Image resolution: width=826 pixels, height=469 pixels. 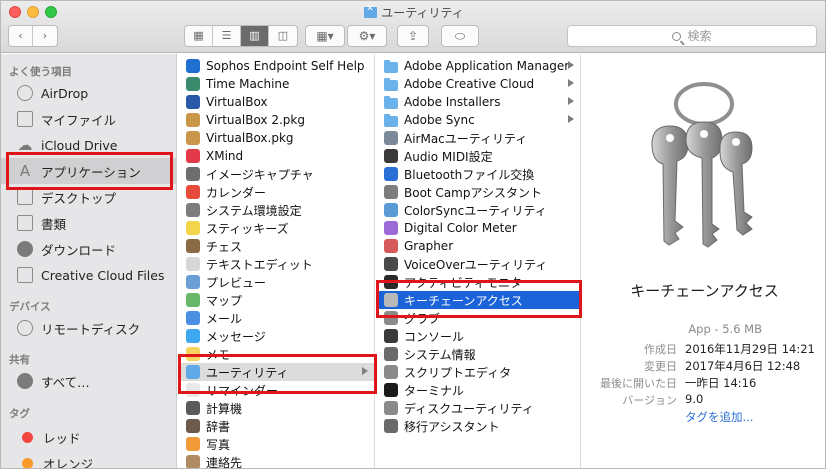 What do you see at coordinates (89, 93) in the screenshot?
I see `sidebar-item-airdrop: AirDrop` at bounding box center [89, 93].